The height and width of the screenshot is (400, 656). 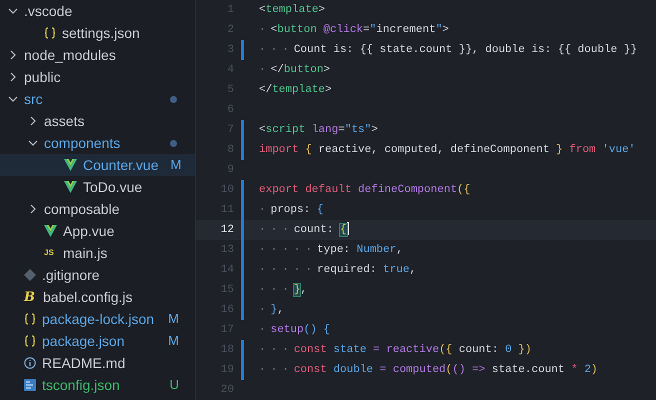 What do you see at coordinates (364, 190) in the screenshot?
I see `code-text: export default defineComponent({` at bounding box center [364, 190].